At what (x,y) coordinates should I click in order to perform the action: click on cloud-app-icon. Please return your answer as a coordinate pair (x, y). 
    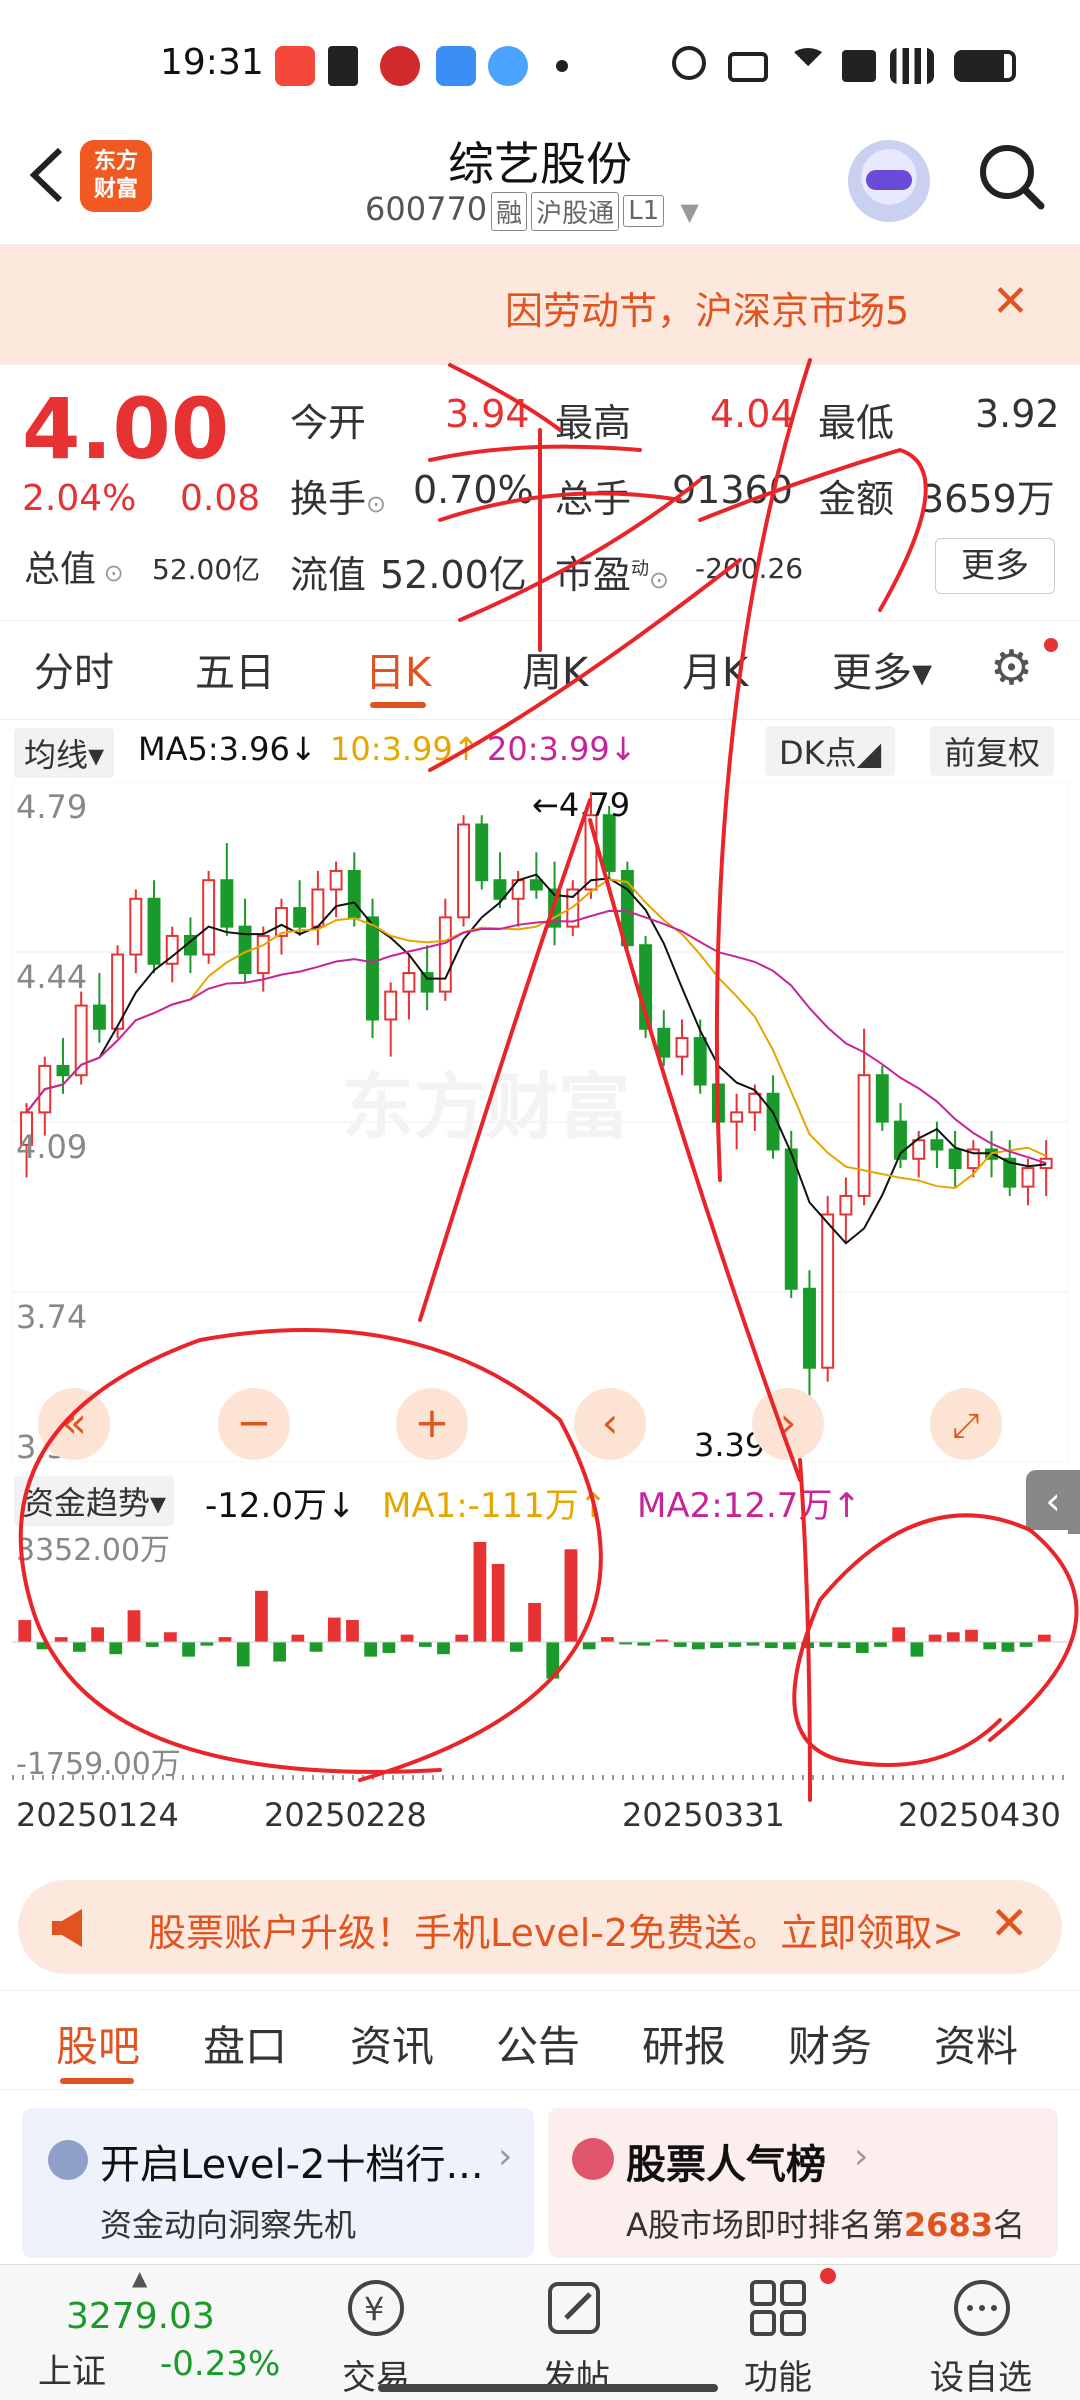
    Looking at the image, I should click on (508, 66).